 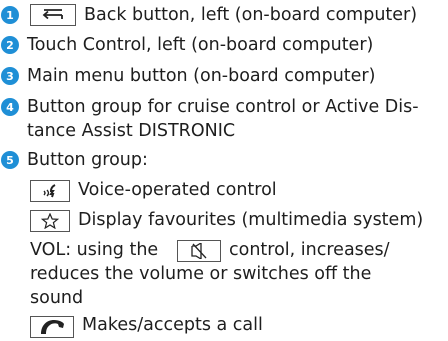 I want to click on call-text: Makes/accepts a call, so click(x=172, y=325).